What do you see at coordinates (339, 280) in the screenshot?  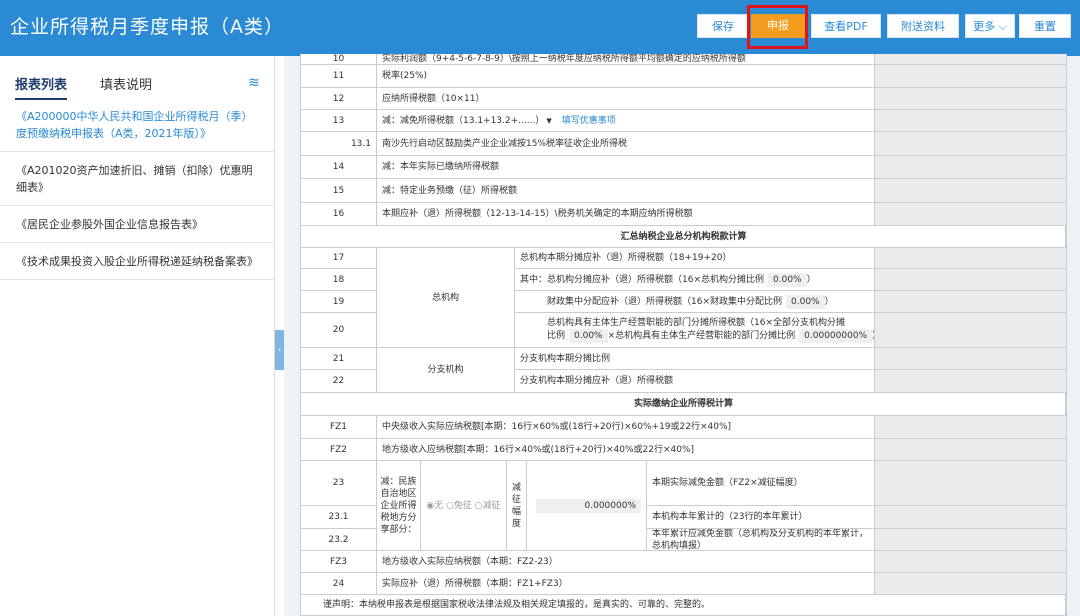 I see `row-18-num: 18` at bounding box center [339, 280].